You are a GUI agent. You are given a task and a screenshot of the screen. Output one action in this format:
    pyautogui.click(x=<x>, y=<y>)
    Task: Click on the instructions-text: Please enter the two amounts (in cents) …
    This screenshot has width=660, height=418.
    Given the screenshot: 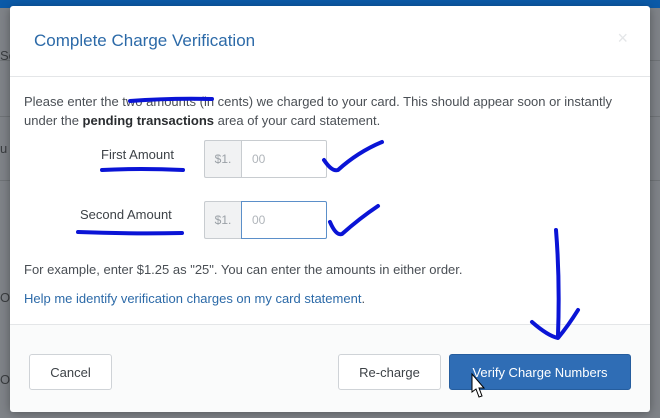 What is the action you would take?
    pyautogui.click(x=329, y=111)
    